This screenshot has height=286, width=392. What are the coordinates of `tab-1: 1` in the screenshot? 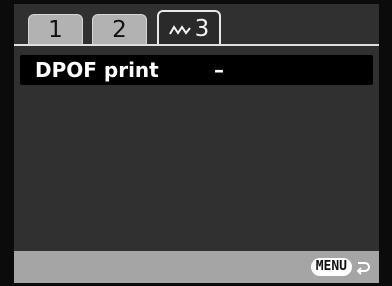 It's located at (55, 29).